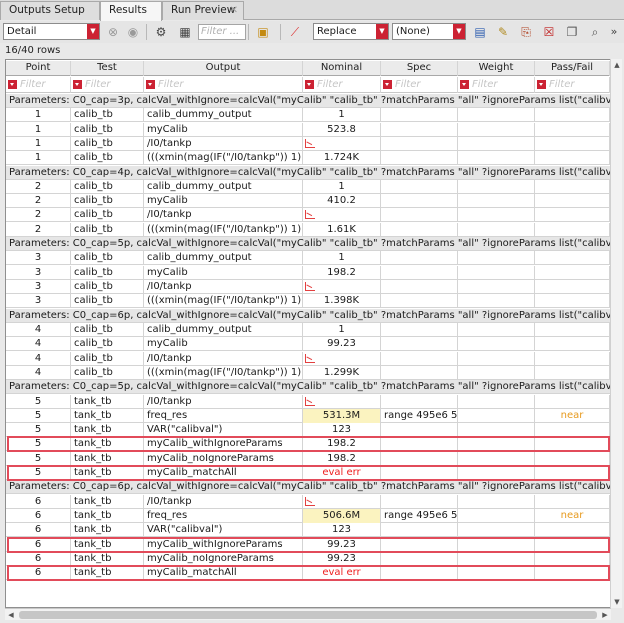 Image resolution: width=624 pixels, height=623 pixels. What do you see at coordinates (549, 32) in the screenshot?
I see `delete-icon: ☒` at bounding box center [549, 32].